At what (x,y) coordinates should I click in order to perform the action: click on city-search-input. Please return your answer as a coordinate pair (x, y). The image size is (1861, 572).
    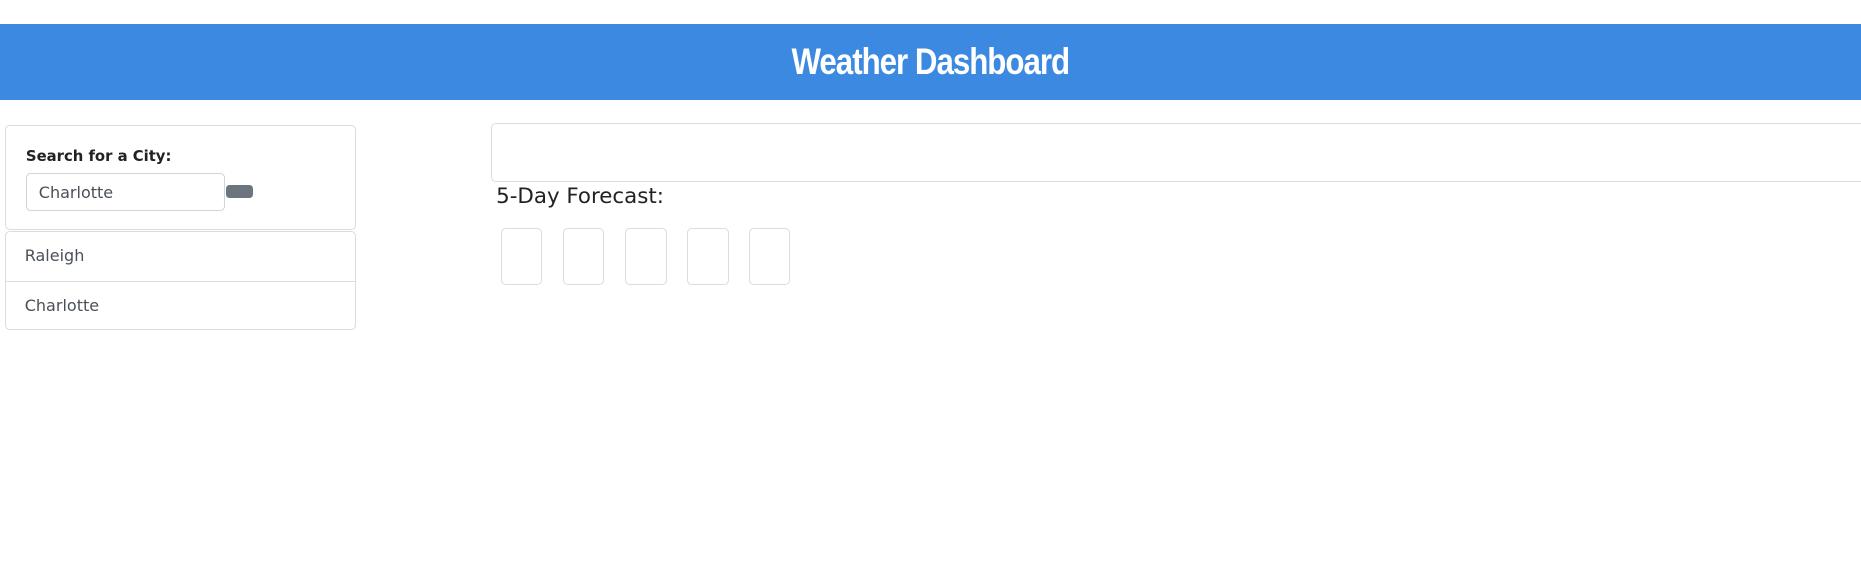
    Looking at the image, I should click on (125, 192).